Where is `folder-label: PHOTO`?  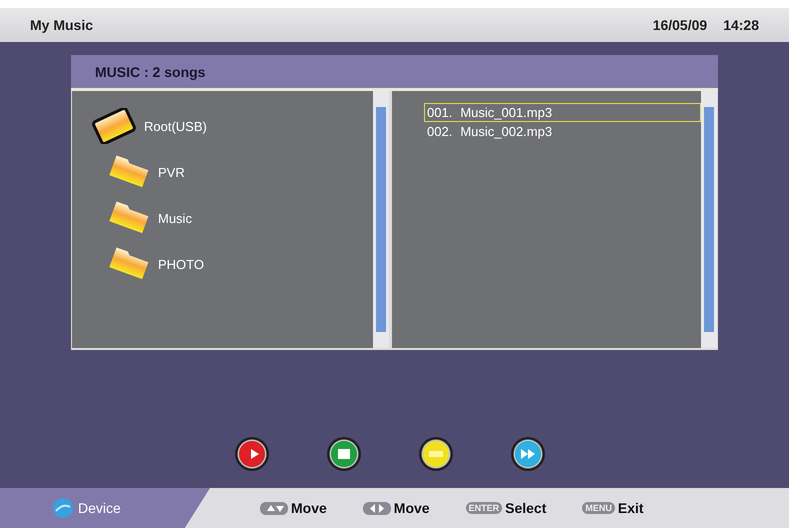
folder-label: PHOTO is located at coordinates (181, 264).